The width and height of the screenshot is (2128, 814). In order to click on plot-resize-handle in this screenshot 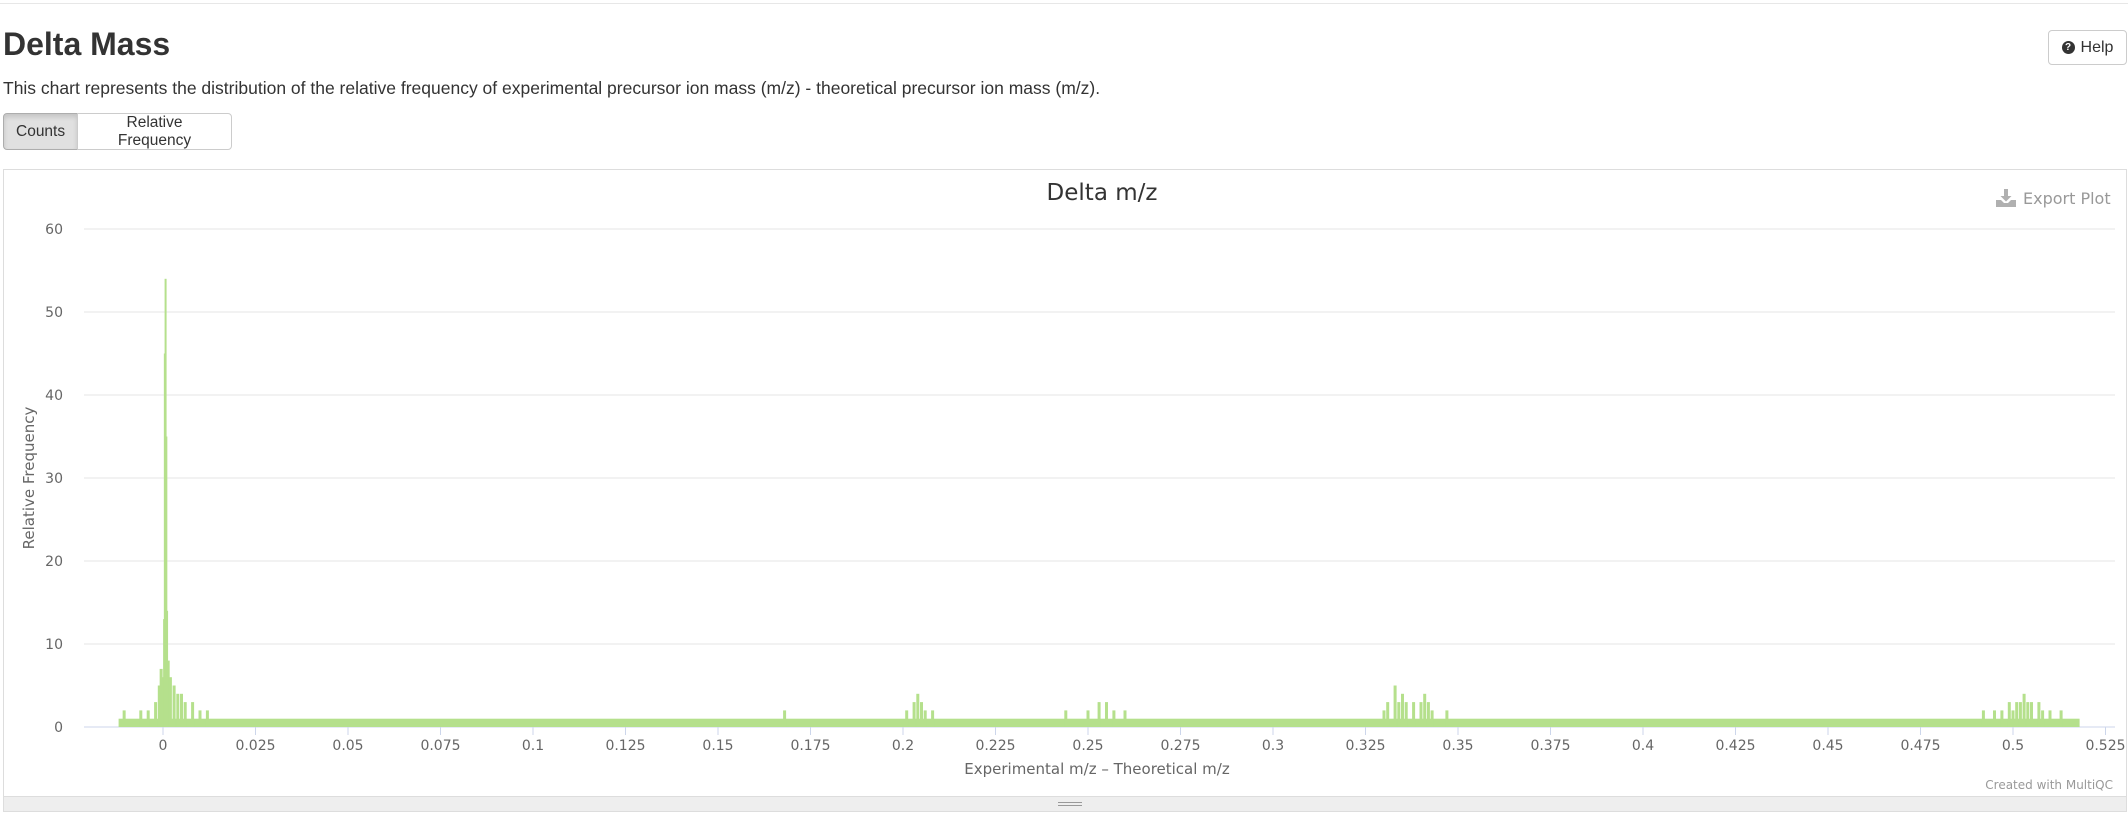, I will do `click(1065, 803)`.